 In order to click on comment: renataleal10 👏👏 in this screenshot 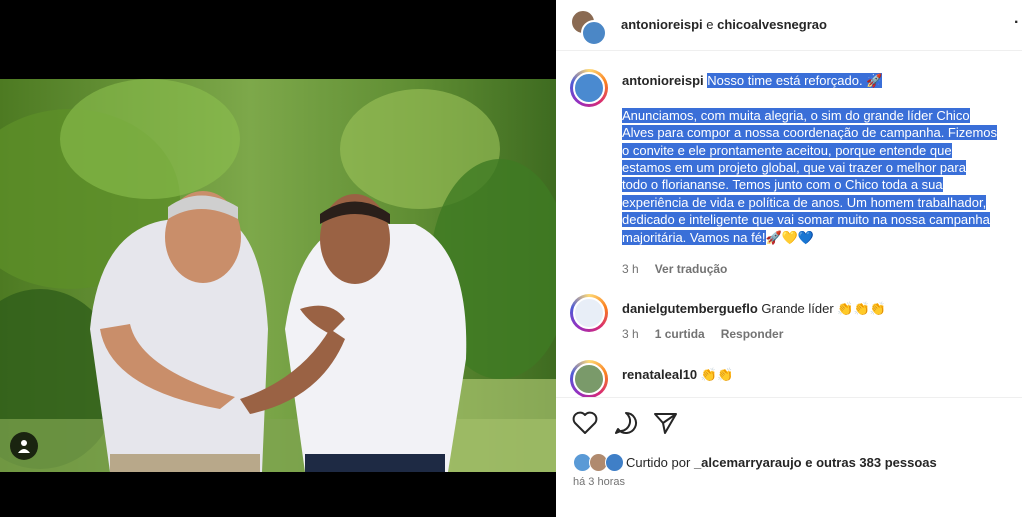, I will do `click(677, 375)`.